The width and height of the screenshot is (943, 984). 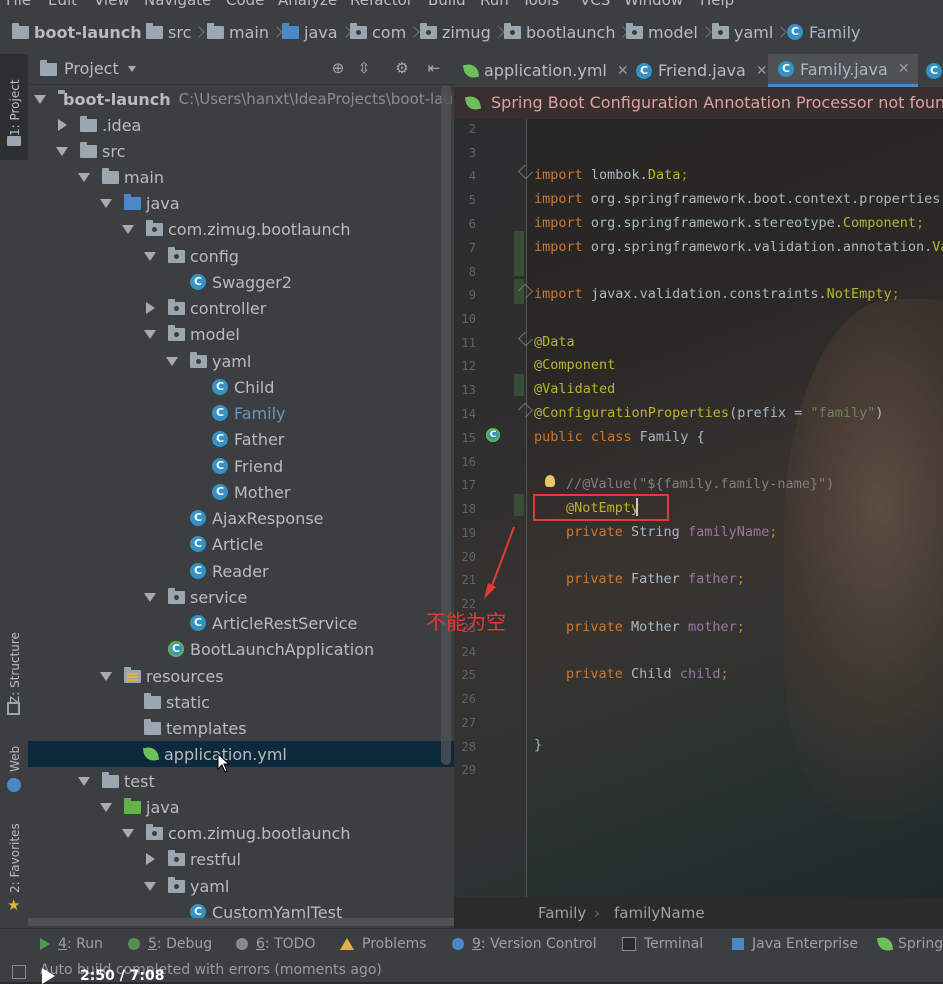 I want to click on spring-bean-icon: C, so click(x=493, y=435).